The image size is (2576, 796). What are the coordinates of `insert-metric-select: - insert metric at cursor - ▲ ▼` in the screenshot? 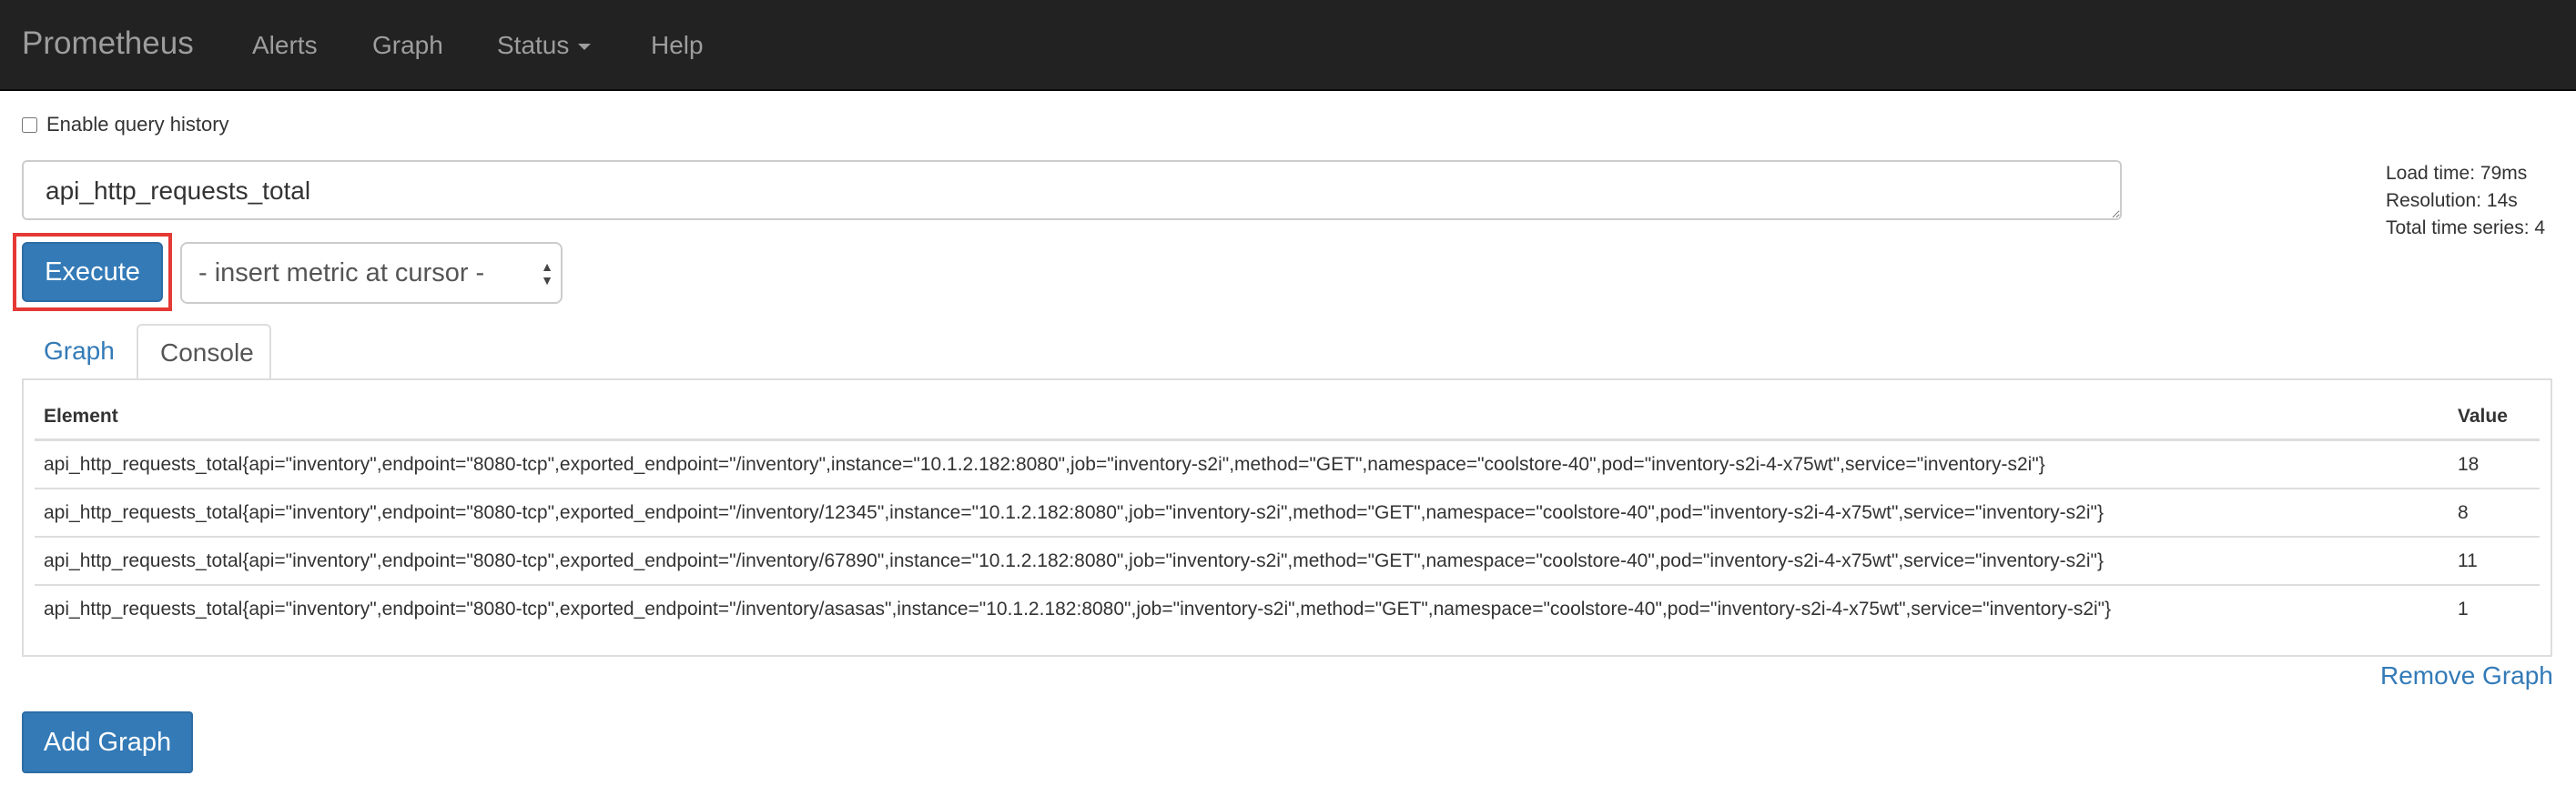 It's located at (371, 273).